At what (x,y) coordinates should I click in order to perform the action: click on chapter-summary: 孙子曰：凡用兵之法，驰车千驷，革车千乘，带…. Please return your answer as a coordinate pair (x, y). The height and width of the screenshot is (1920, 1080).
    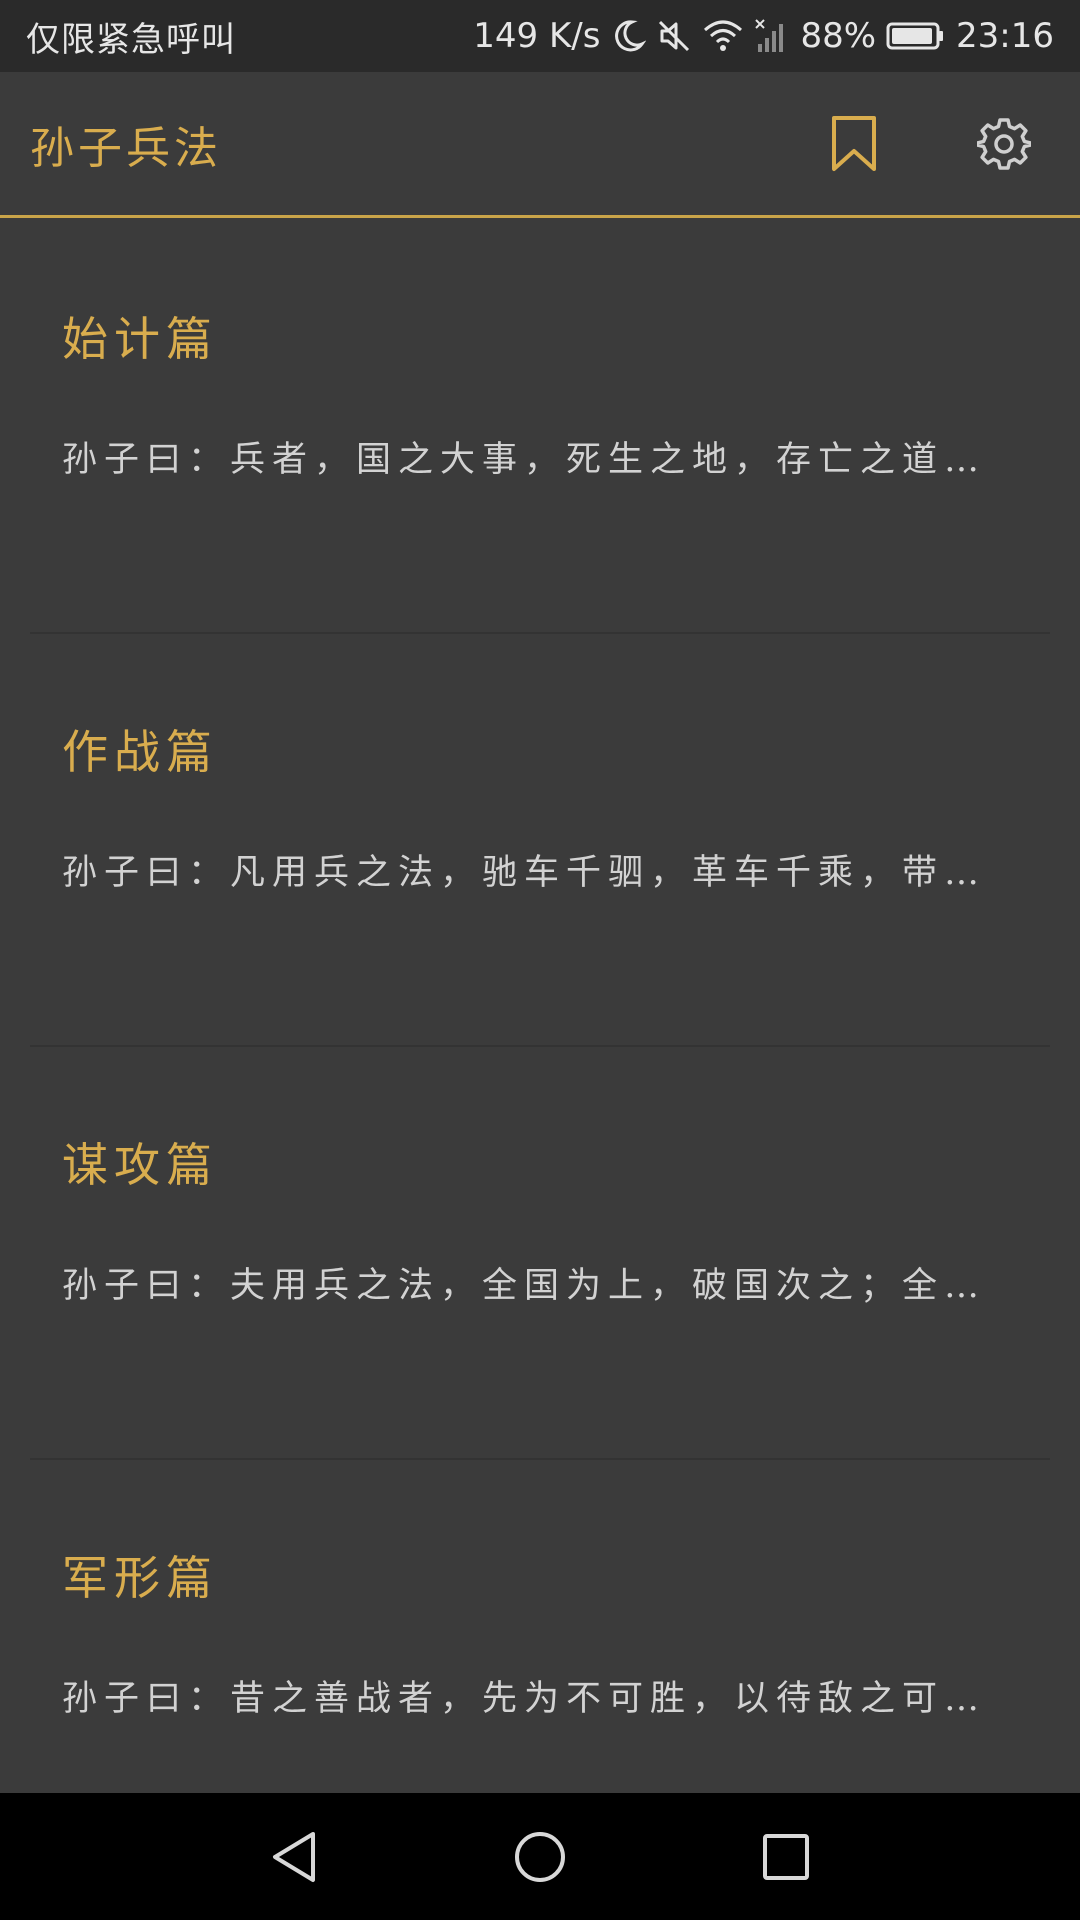
    Looking at the image, I should click on (524, 873).